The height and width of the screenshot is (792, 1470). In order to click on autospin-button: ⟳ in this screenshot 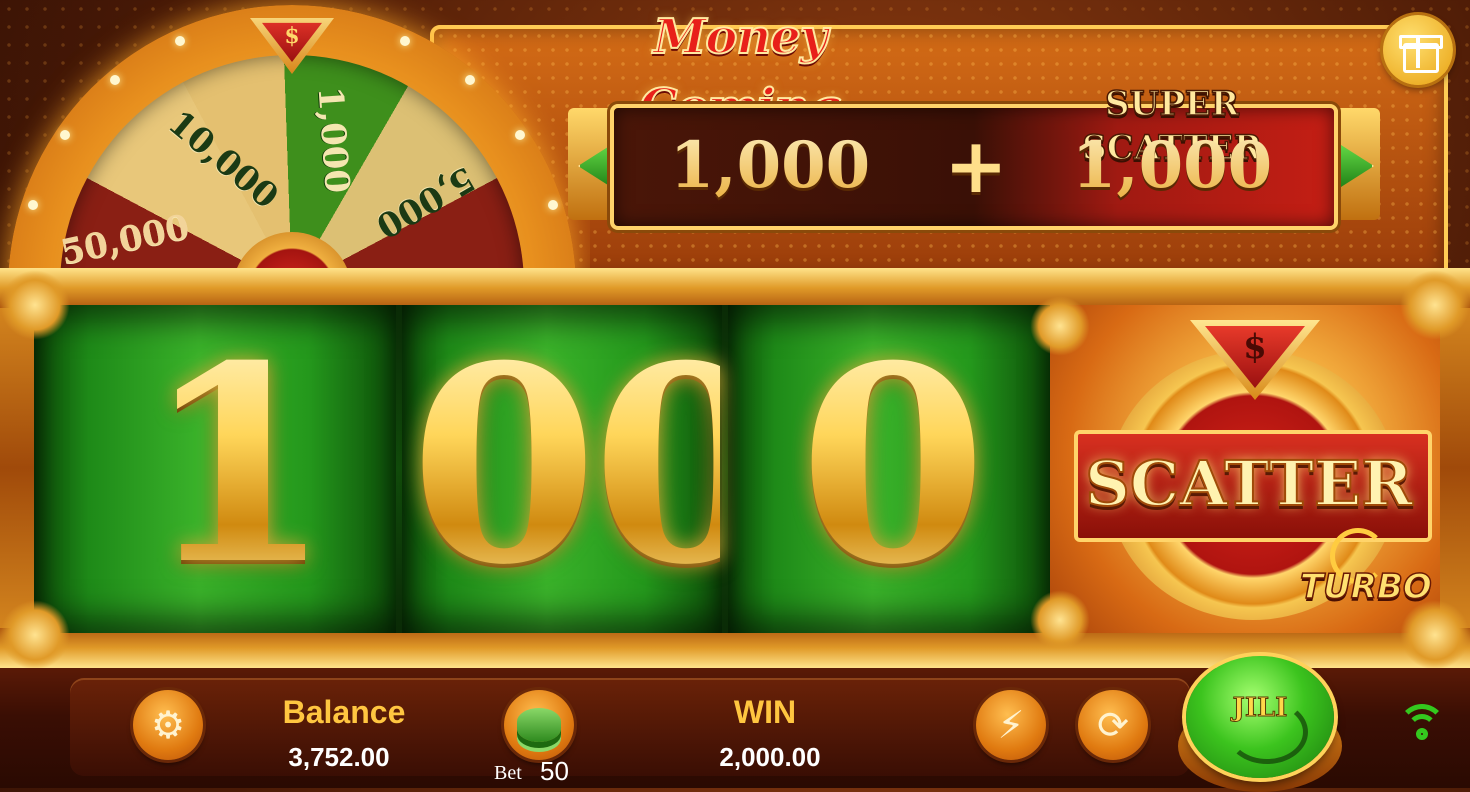, I will do `click(1113, 725)`.